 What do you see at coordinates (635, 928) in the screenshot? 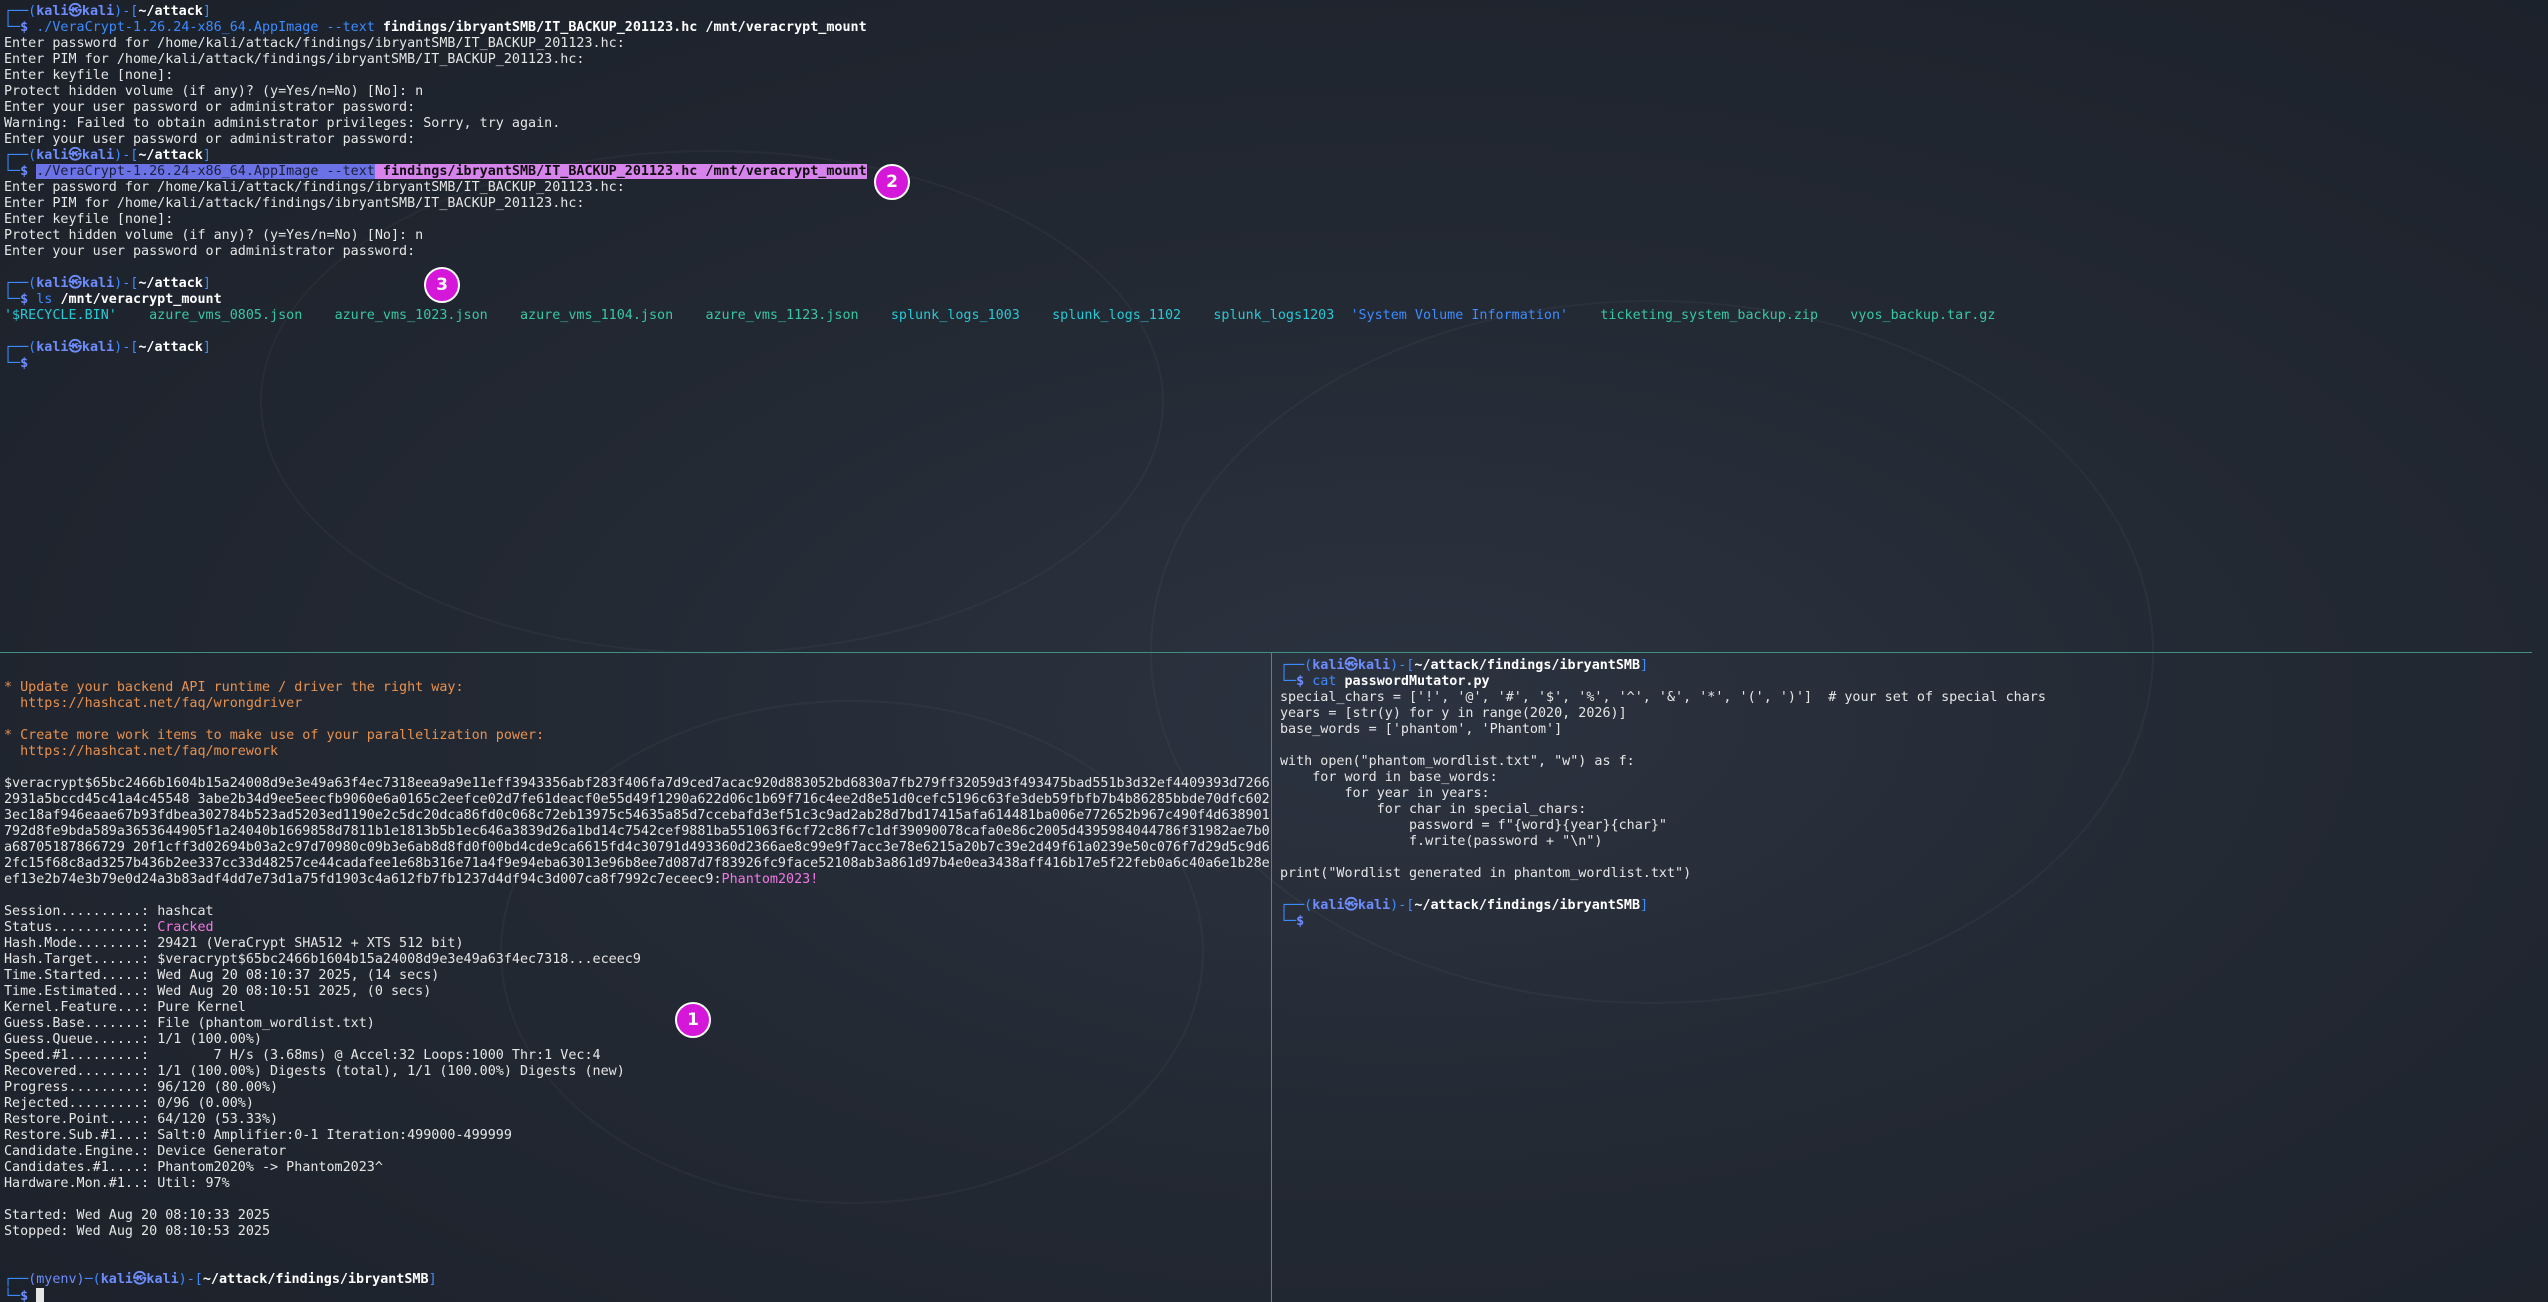
I see `session-field: Status...........: Cracked` at bounding box center [635, 928].